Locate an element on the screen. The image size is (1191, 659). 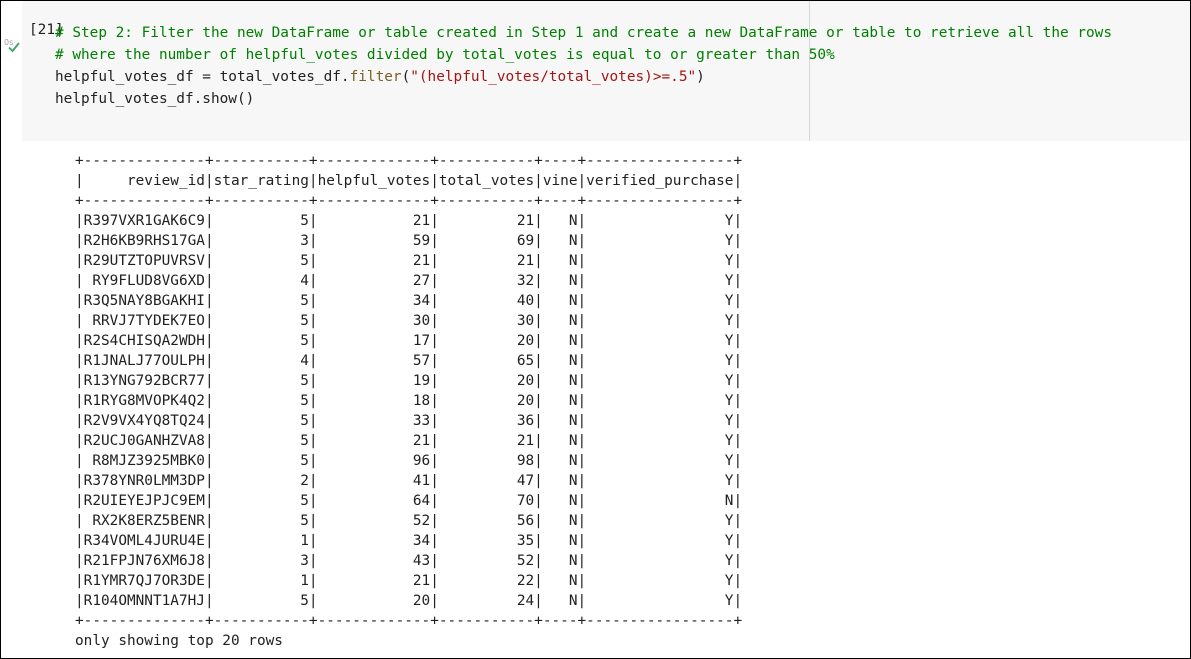
table-row: | RRVJ7TYDEK7EO| 5| 30| 30| N| Y| is located at coordinates (409, 321).